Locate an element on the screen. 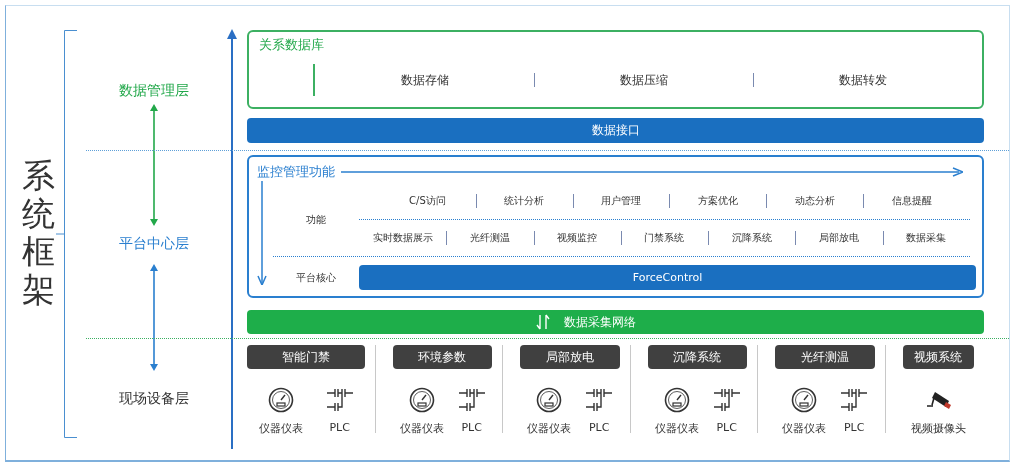  core-bar: ForceControl is located at coordinates (667, 277).